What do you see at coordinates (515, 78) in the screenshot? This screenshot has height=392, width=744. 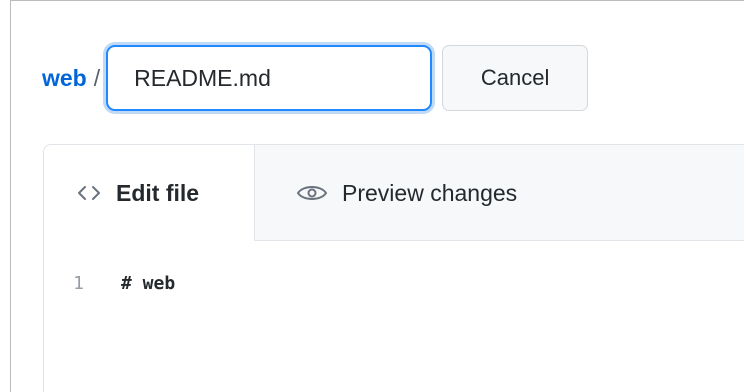 I see `cancel-button: Cancel` at bounding box center [515, 78].